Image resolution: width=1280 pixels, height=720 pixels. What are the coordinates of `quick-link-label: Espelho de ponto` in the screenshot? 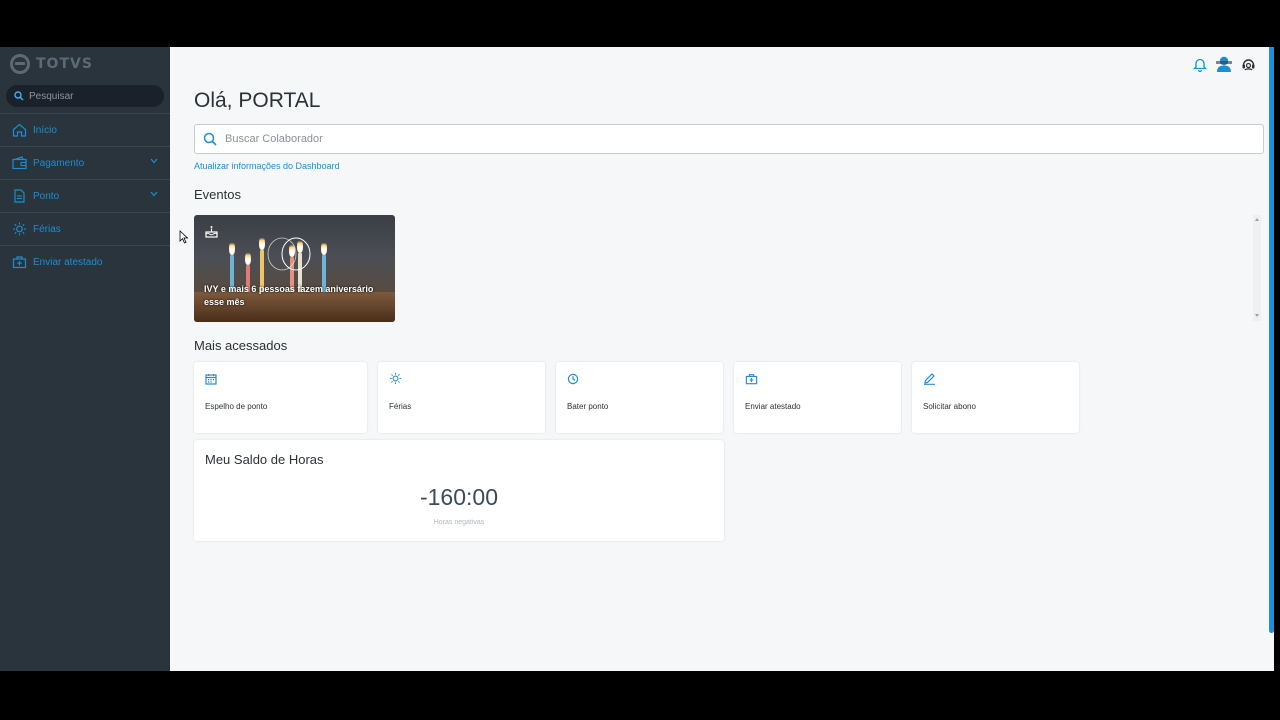 It's located at (236, 406).